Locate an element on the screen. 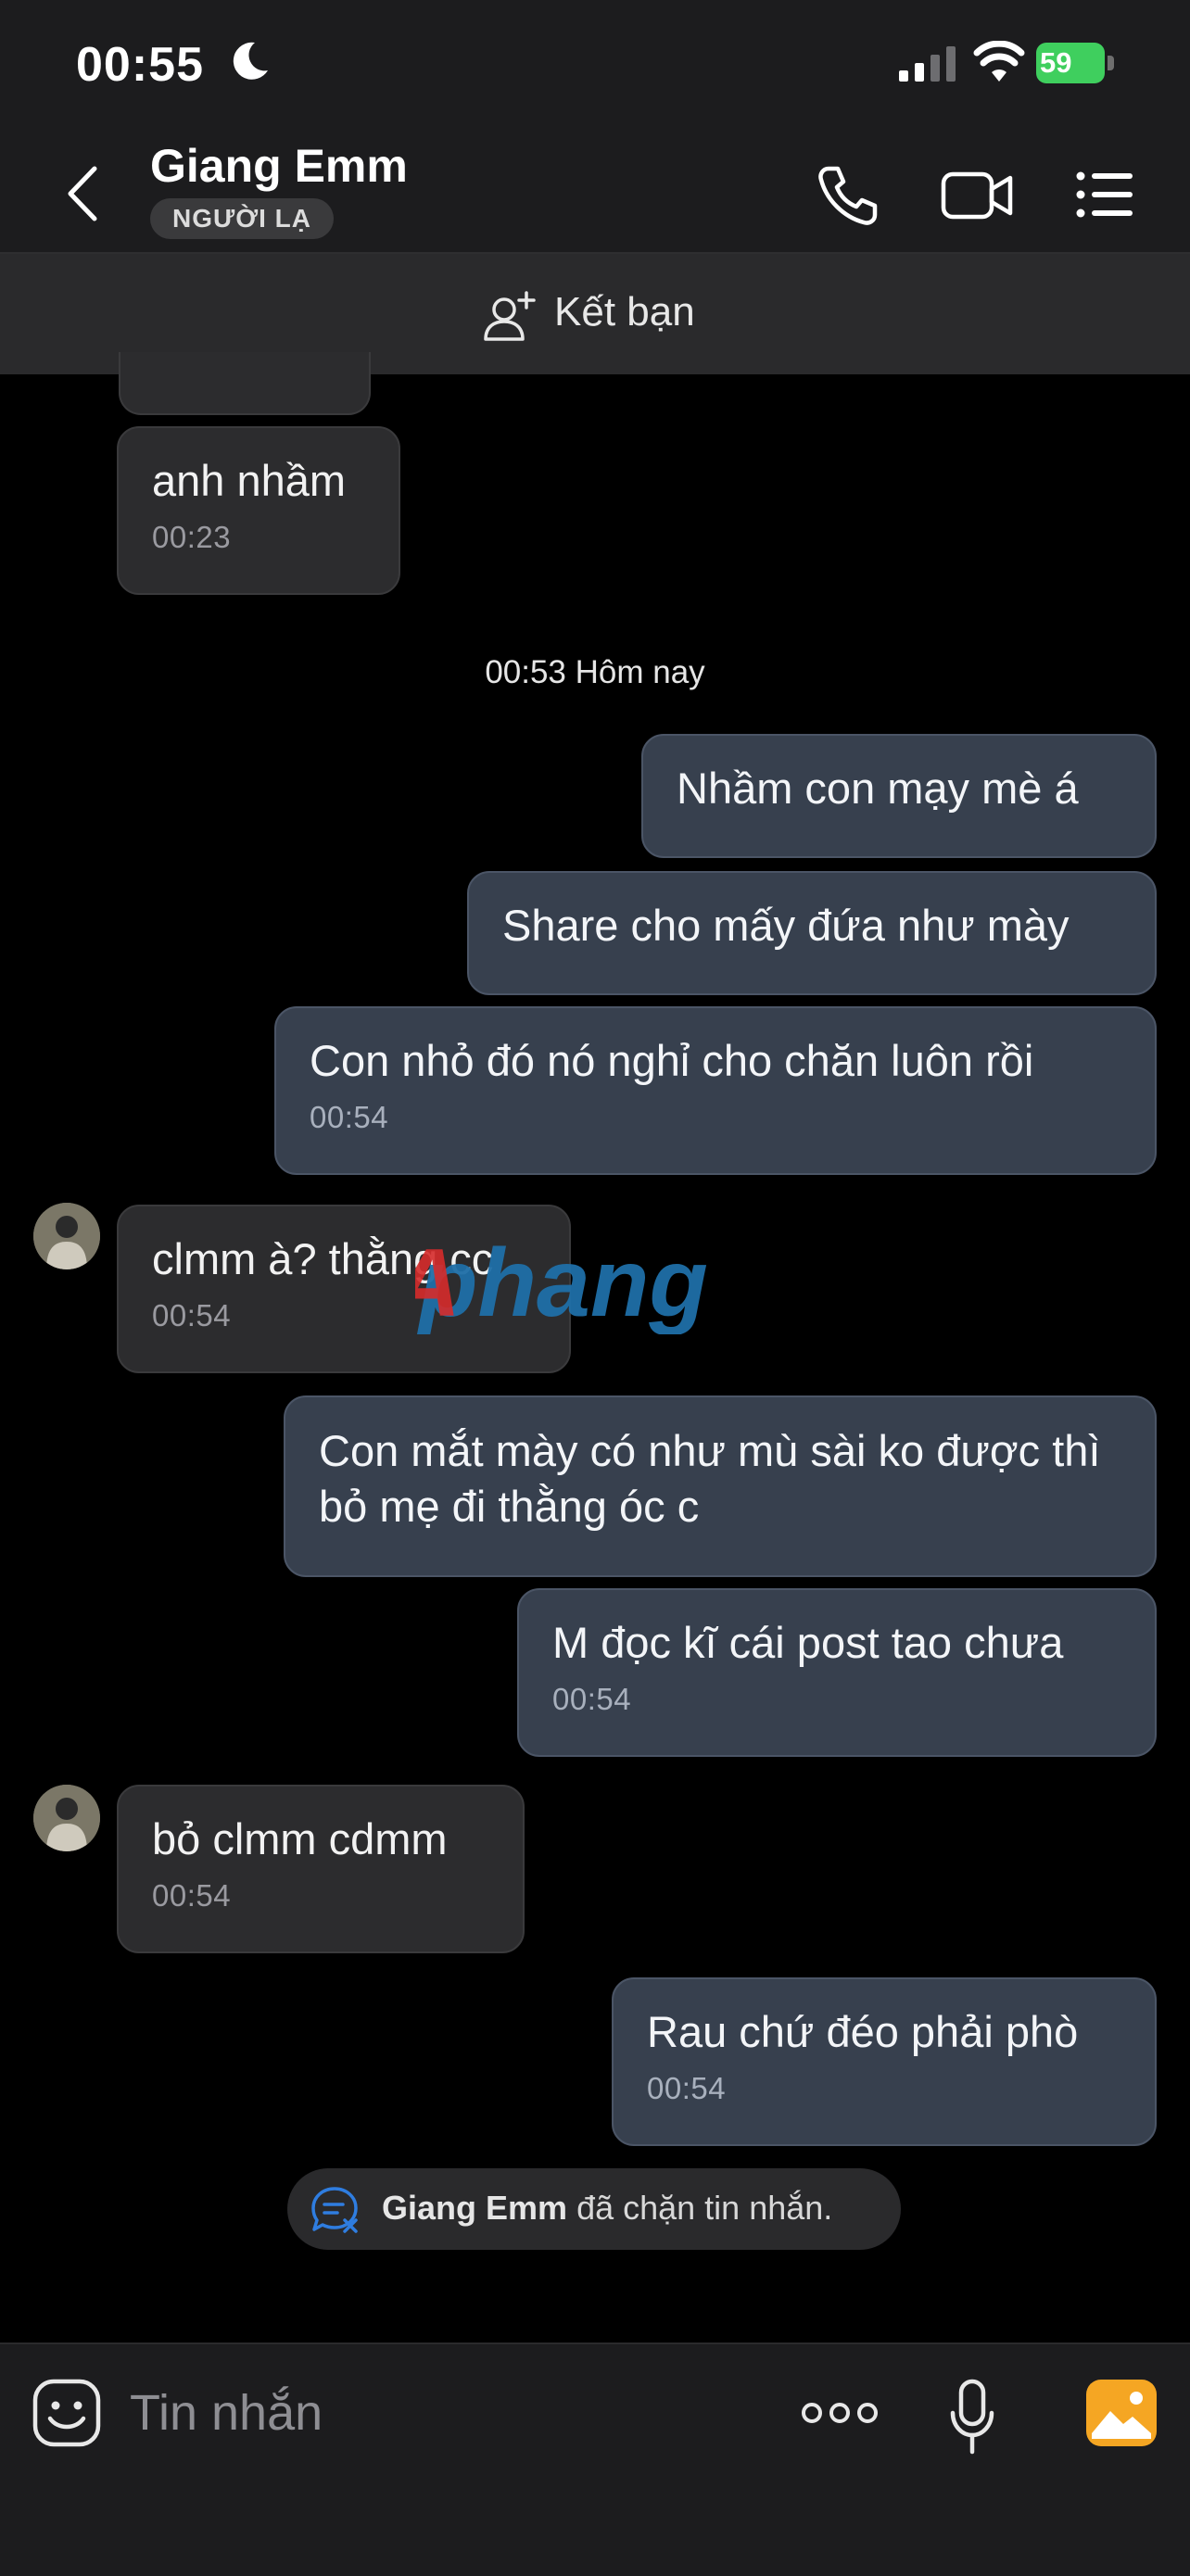 The width and height of the screenshot is (1190, 2576). moon-icon is located at coordinates (250, 61).